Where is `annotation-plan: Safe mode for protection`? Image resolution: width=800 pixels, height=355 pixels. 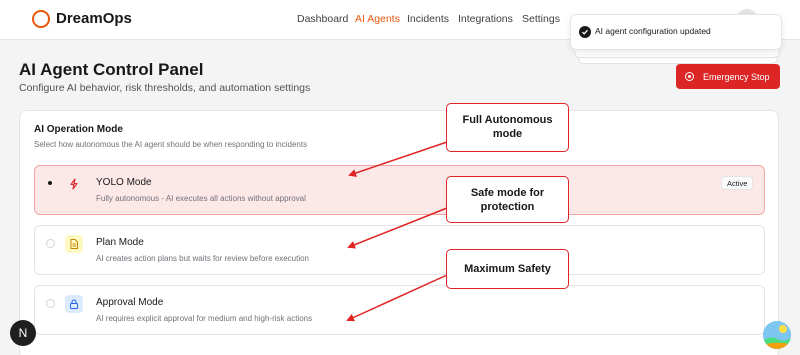 annotation-plan: Safe mode for protection is located at coordinates (507, 199).